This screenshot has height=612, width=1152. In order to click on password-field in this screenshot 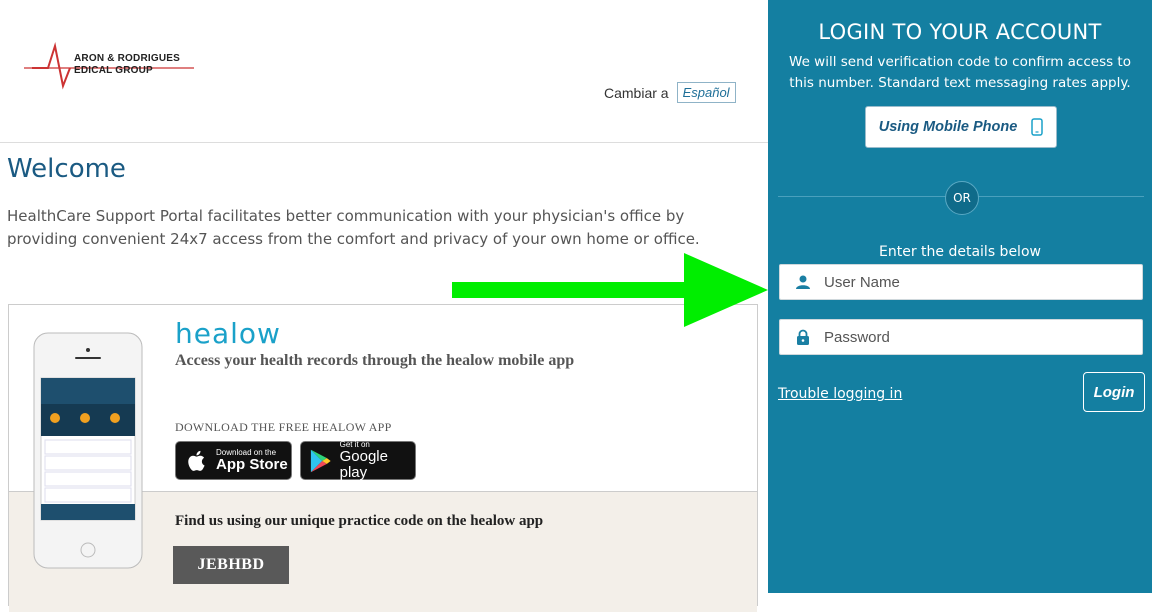, I will do `click(961, 337)`.